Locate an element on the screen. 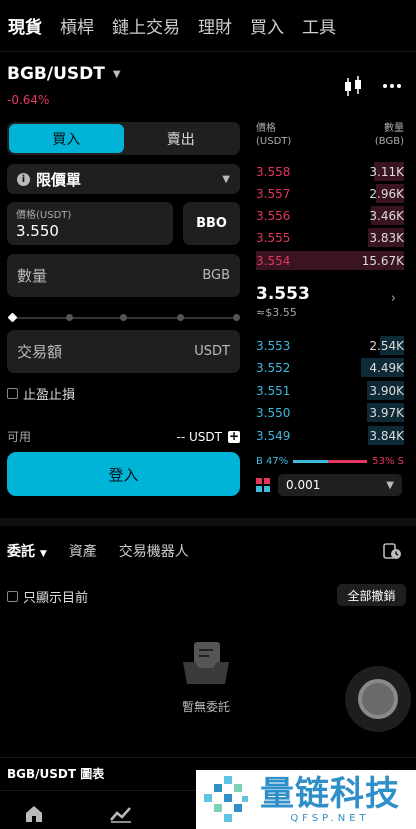 The image size is (416, 829). watermark-url: QFSP.NET is located at coordinates (330, 818).